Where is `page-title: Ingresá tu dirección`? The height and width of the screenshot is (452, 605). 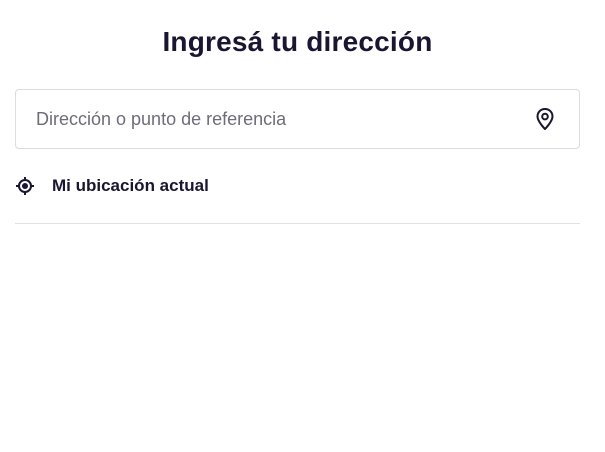 page-title: Ingresá tu dirección is located at coordinates (297, 41).